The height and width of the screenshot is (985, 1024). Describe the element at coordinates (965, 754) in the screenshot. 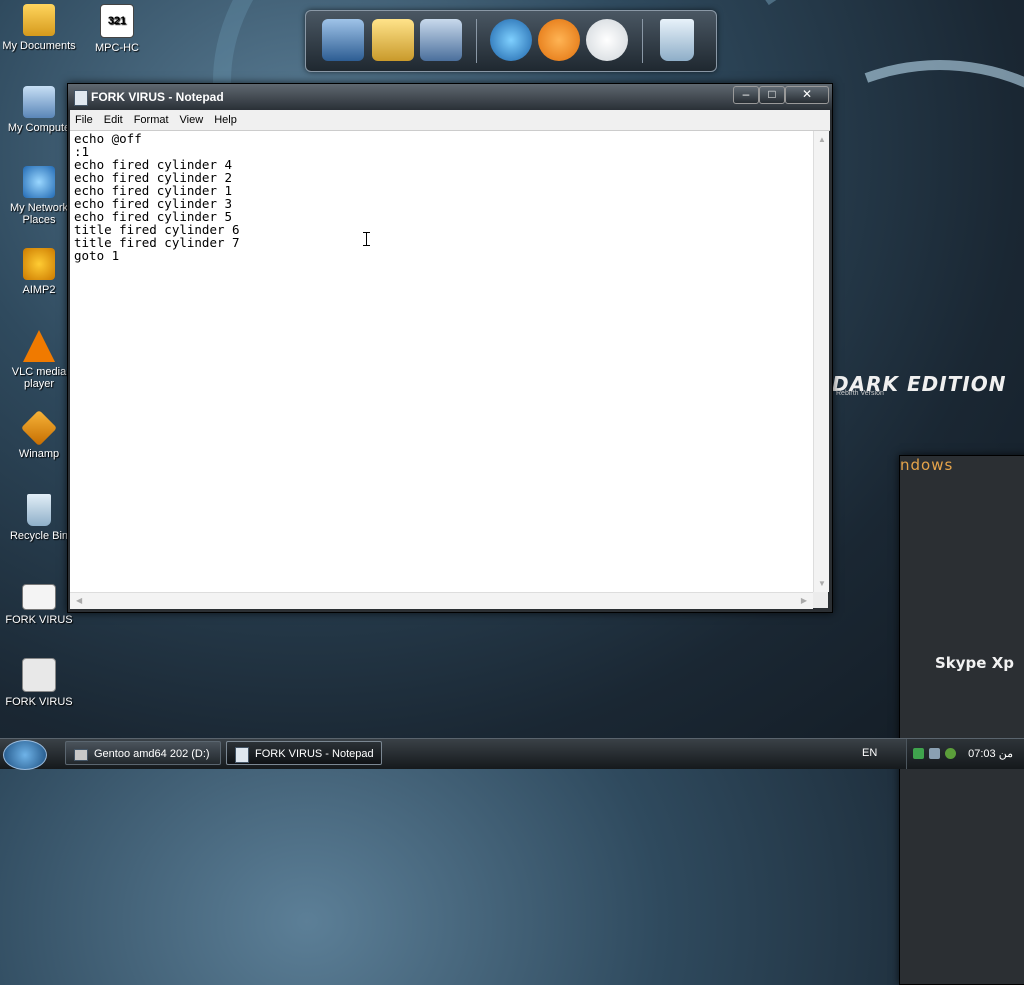

I see `system-tray: 07:03 من` at that location.